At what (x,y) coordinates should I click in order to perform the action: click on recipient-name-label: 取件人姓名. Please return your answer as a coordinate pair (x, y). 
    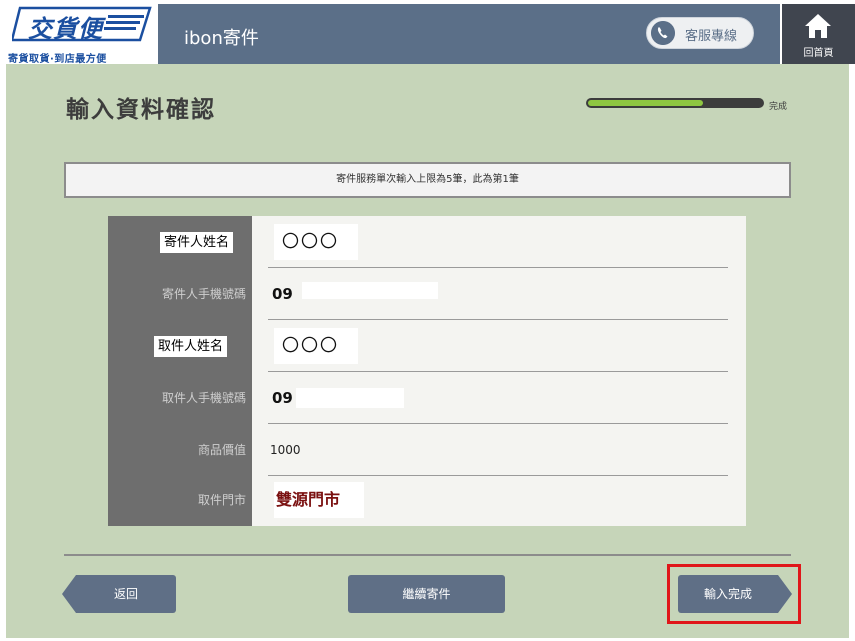
    Looking at the image, I should click on (191, 346).